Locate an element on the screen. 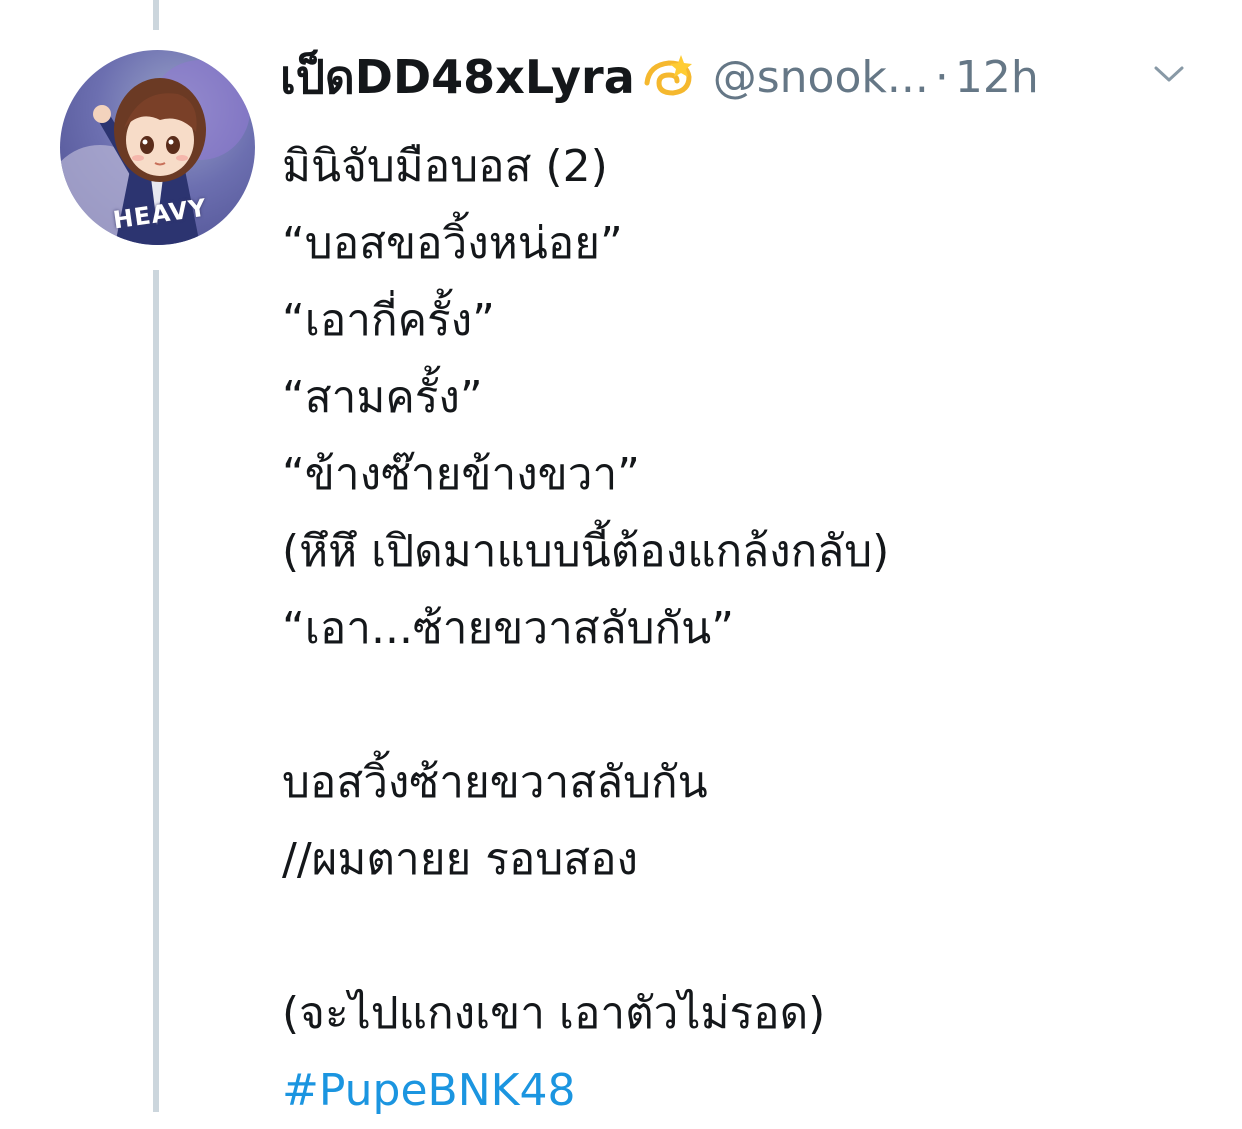 This screenshot has width=1242, height=1129. tweet-header: เป็ดDD48xLyra @snook... · 12h is located at coordinates (659, 77).